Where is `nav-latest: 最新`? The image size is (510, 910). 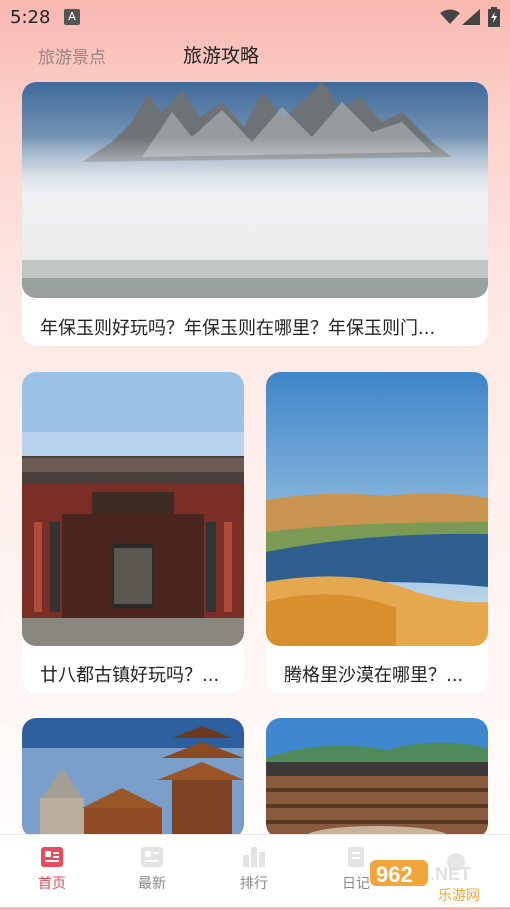 nav-latest: 最新 is located at coordinates (152, 870).